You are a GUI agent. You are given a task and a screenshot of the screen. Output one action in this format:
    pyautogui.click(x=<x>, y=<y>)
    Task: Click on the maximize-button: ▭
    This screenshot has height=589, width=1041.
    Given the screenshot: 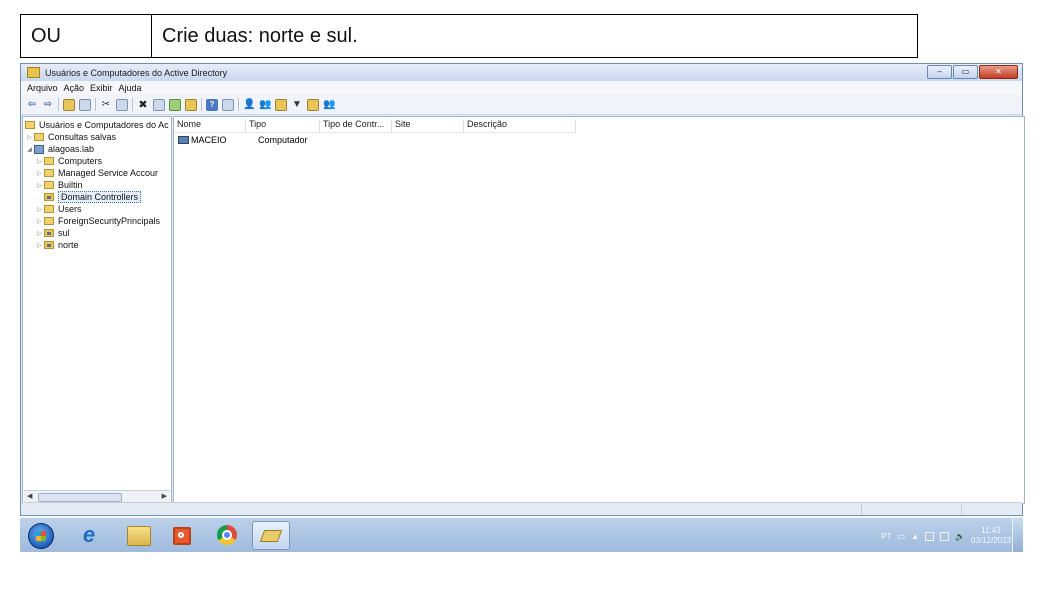 What is the action you would take?
    pyautogui.click(x=965, y=72)
    